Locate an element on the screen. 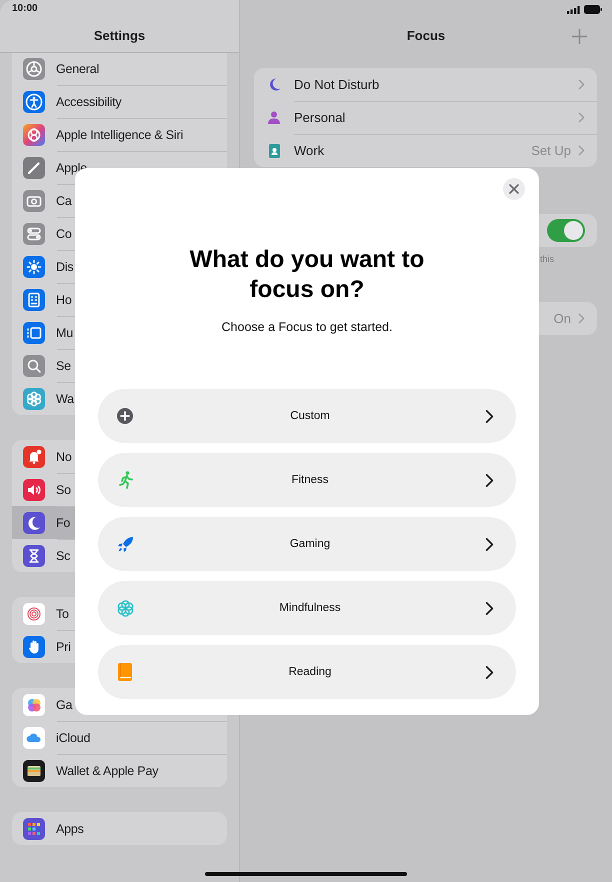  pane-title: Focus is located at coordinates (426, 35).